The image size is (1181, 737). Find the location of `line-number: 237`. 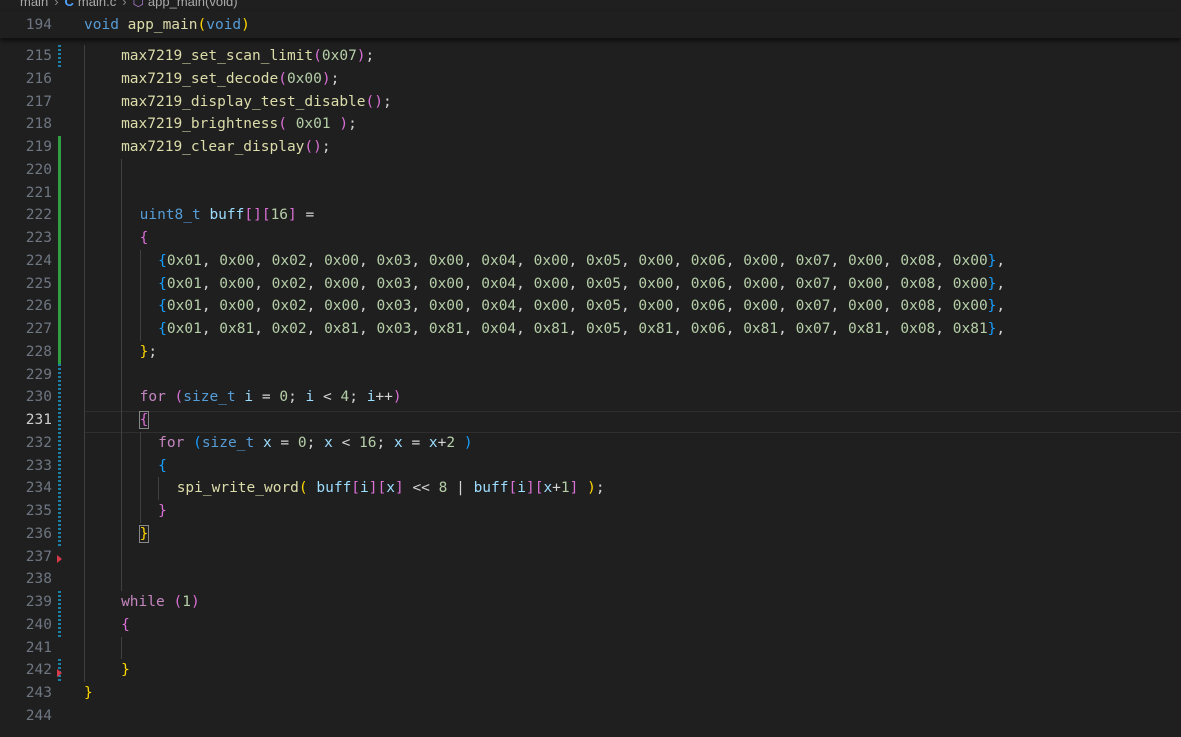

line-number: 237 is located at coordinates (38, 556).